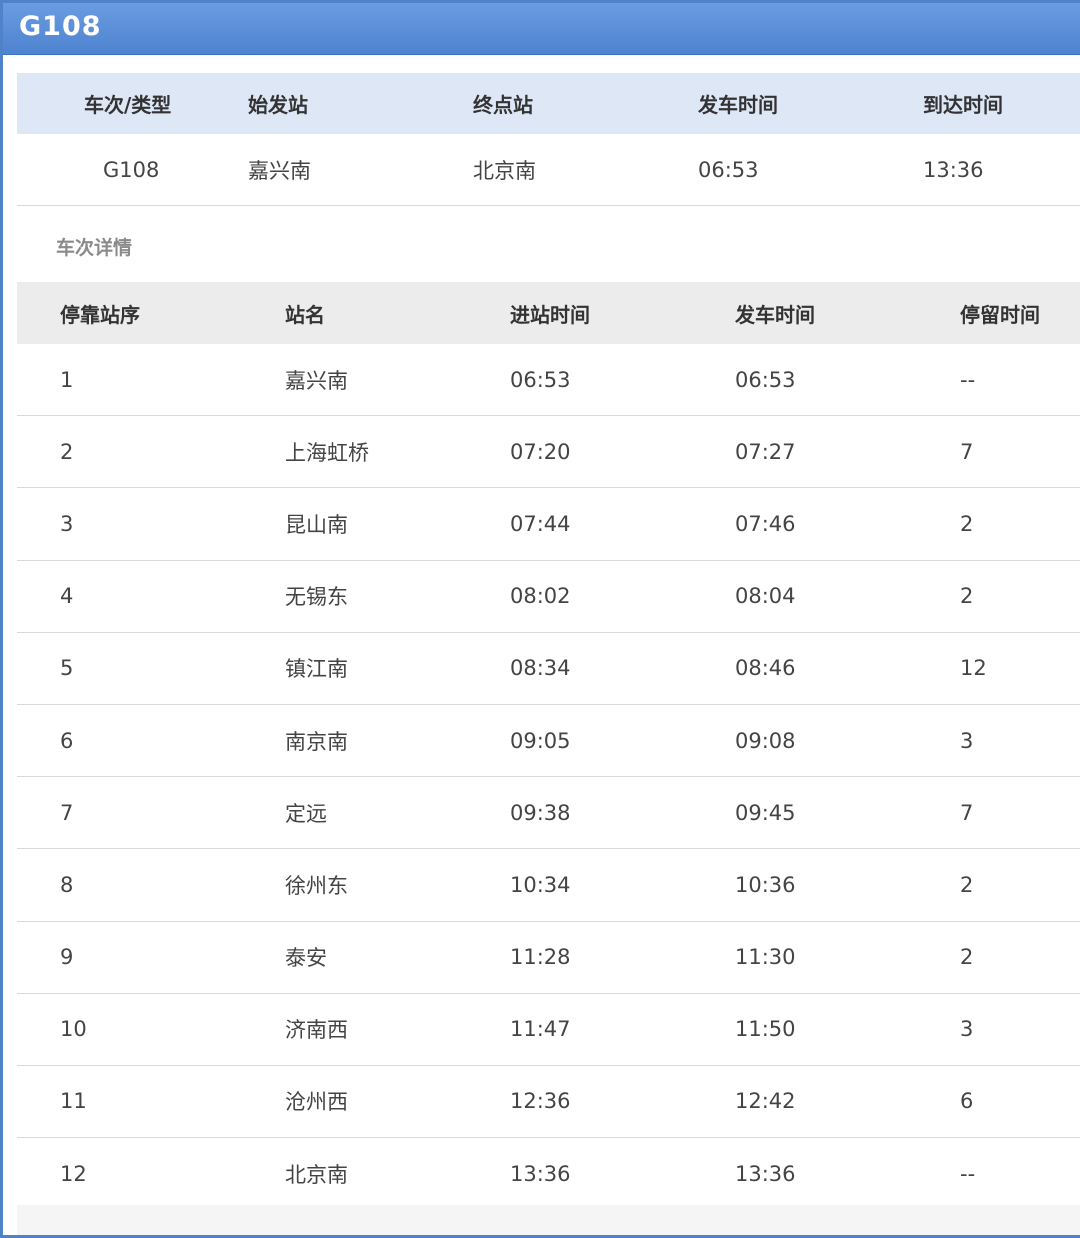 The height and width of the screenshot is (1238, 1080). Describe the element at coordinates (67, 957) in the screenshot. I see `row-seq: 9` at that location.